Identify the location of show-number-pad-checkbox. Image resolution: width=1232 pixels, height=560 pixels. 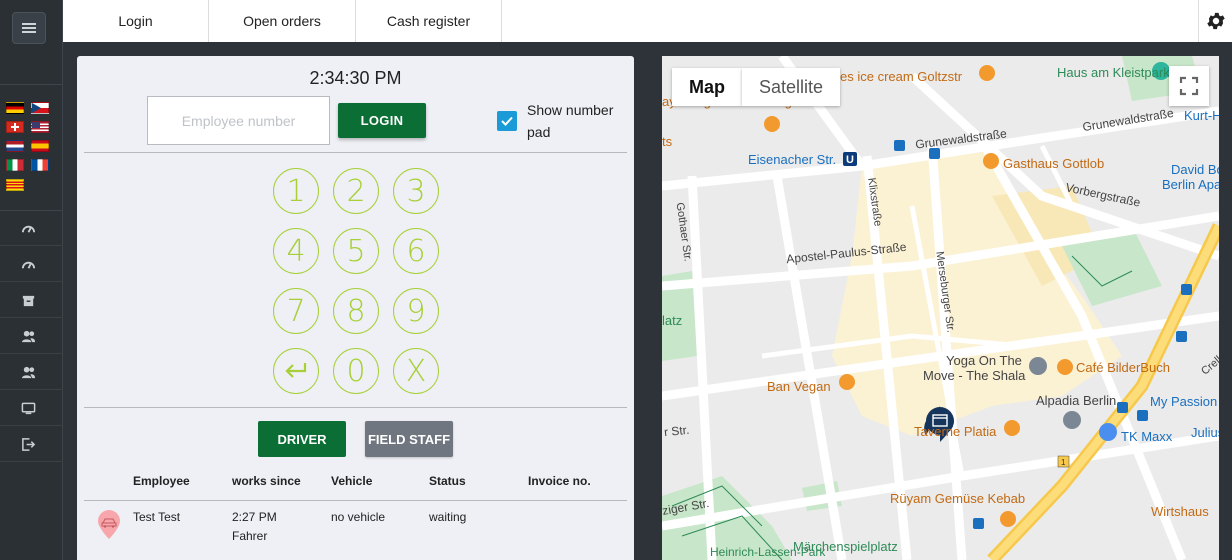
(507, 121).